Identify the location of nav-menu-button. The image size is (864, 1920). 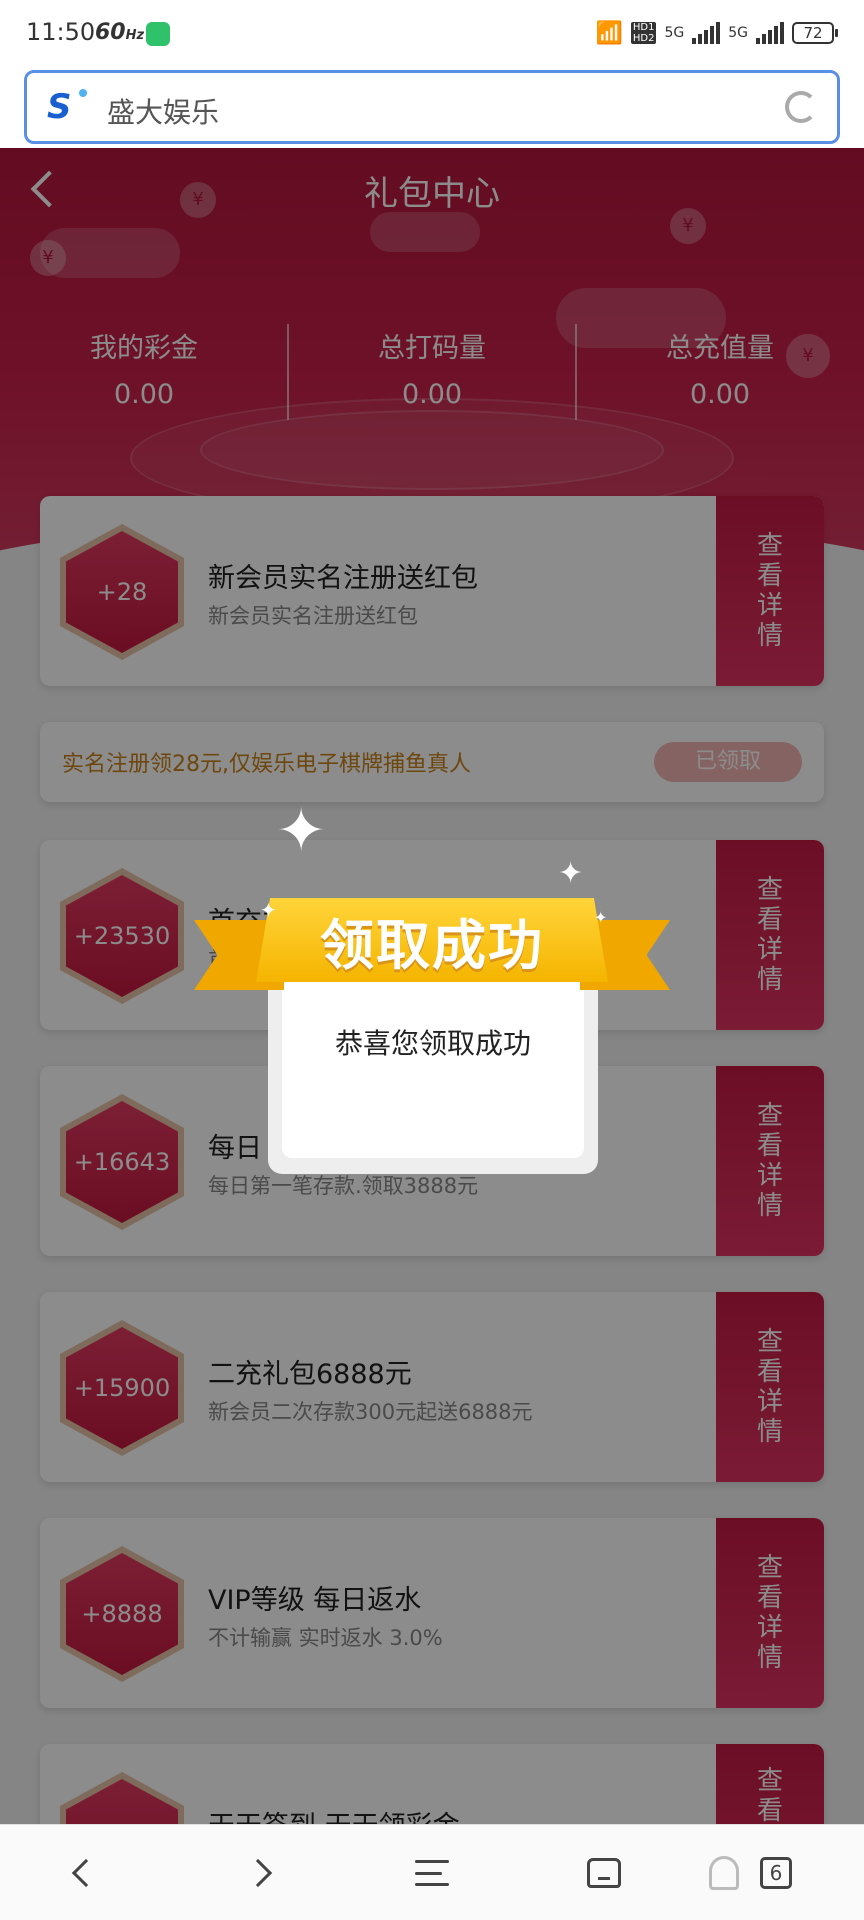
(432, 1873).